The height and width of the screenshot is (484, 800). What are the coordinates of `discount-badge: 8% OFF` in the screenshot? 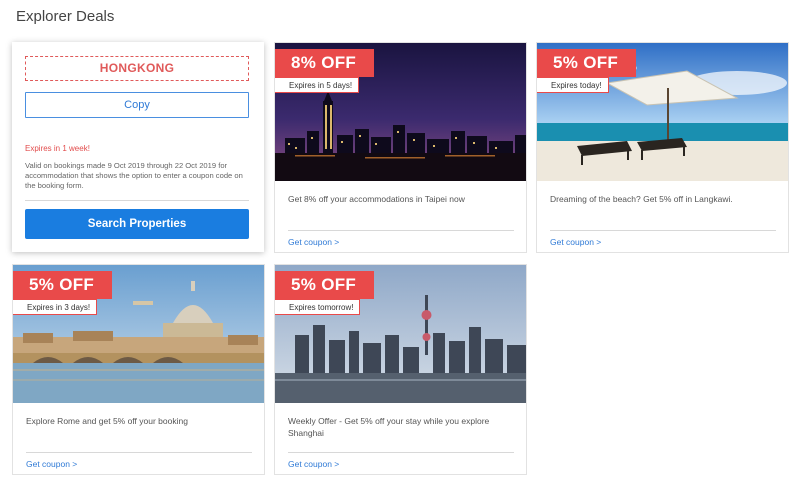 It's located at (325, 63).